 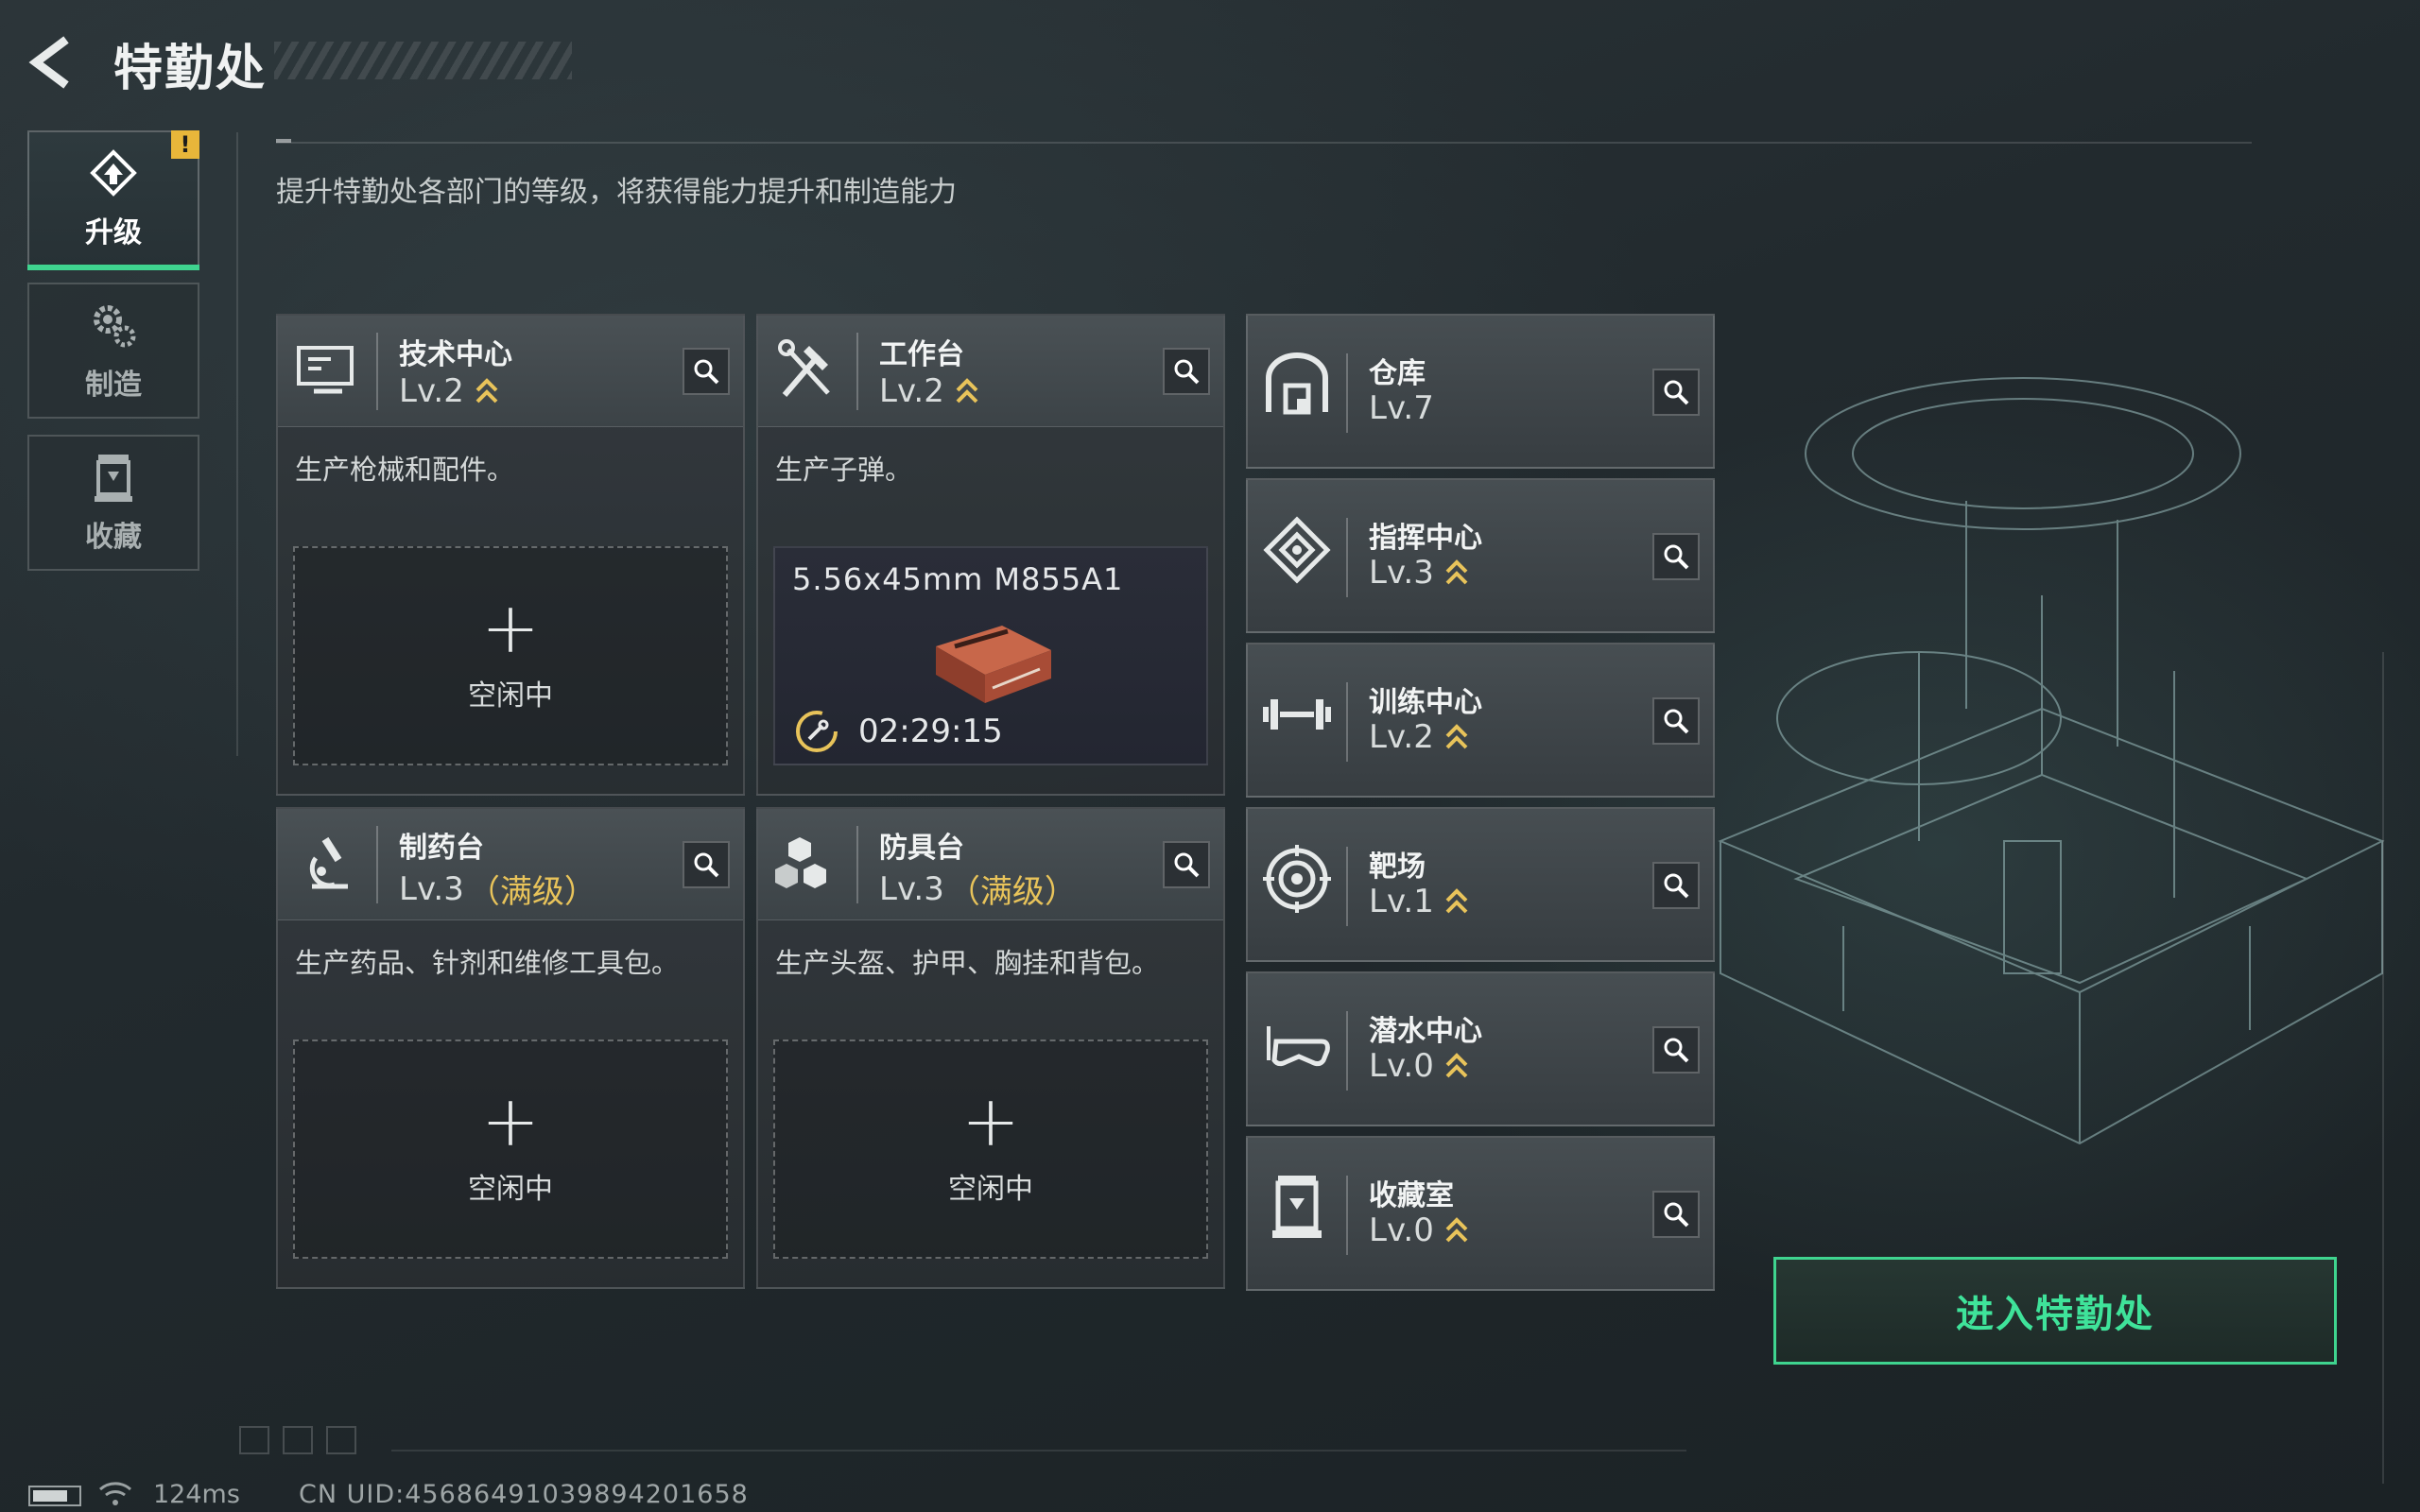 I want to click on facility-name: 潜水中心, so click(x=1425, y=1031).